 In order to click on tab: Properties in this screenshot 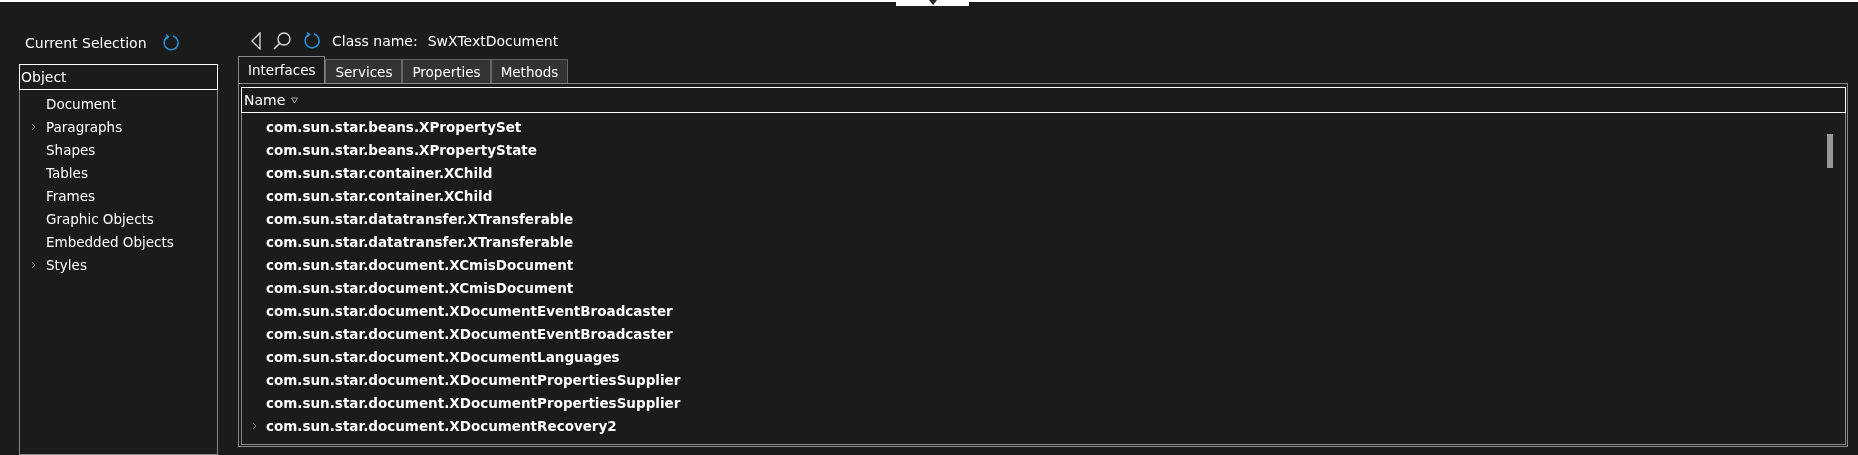, I will do `click(446, 71)`.